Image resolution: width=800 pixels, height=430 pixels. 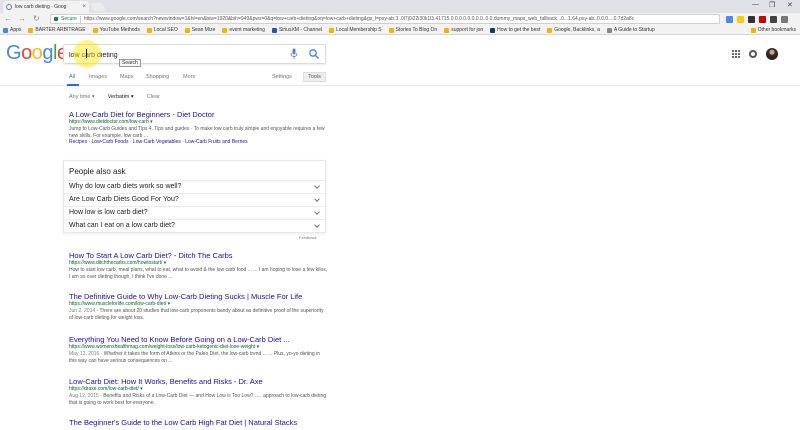 What do you see at coordinates (86, 53) in the screenshot?
I see `text-cursor` at bounding box center [86, 53].